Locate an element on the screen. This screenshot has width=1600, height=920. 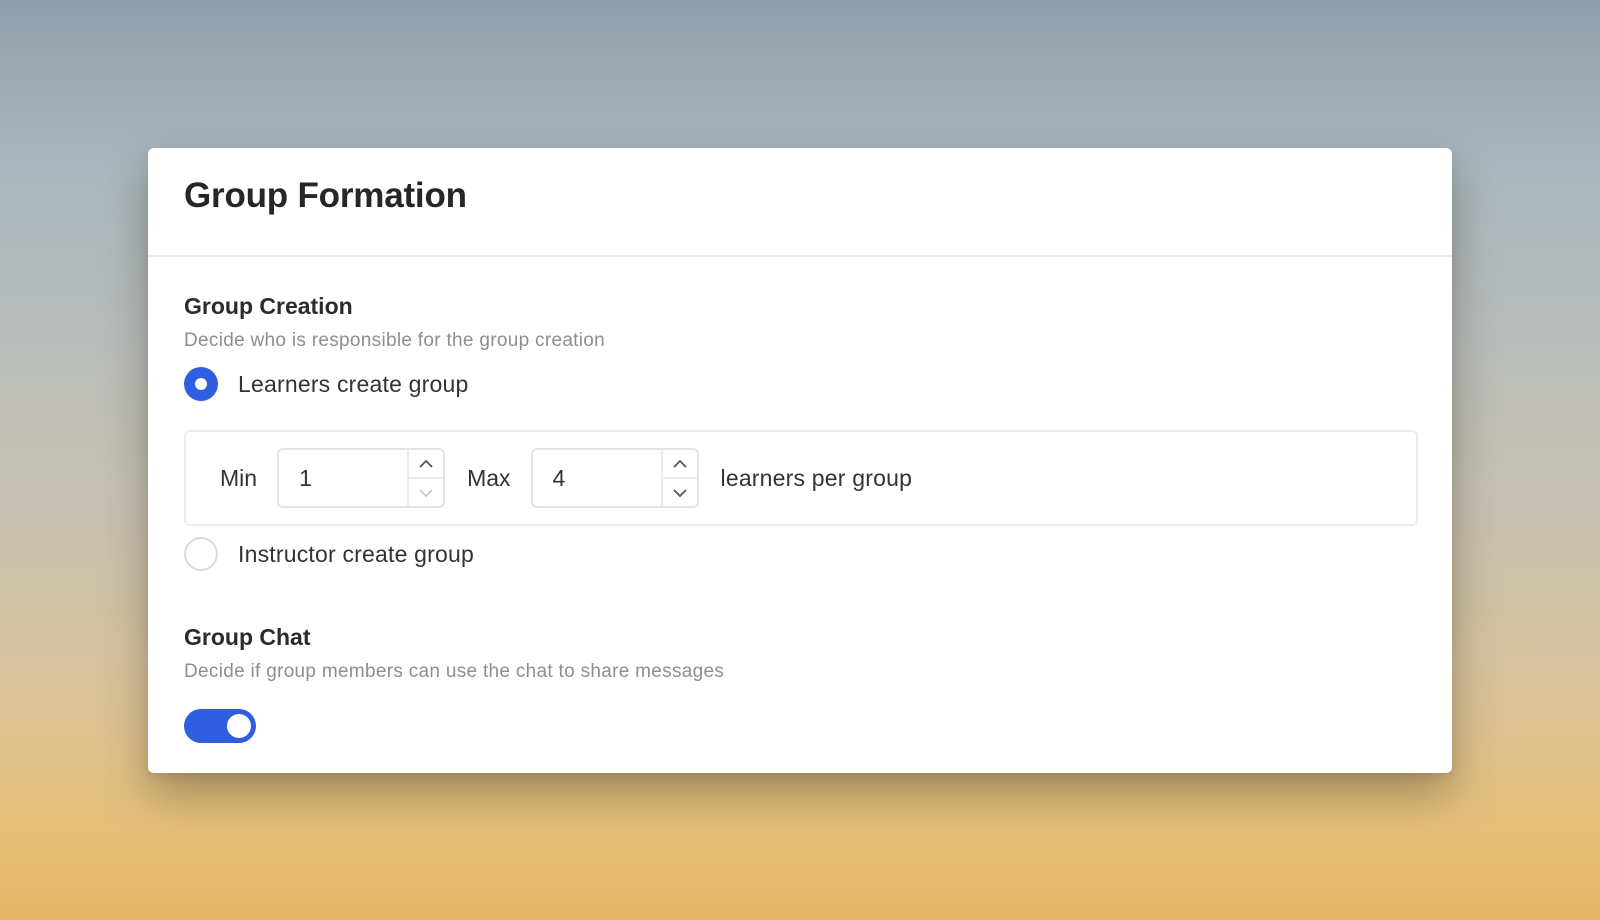
min-decrement-button is located at coordinates (426, 492).